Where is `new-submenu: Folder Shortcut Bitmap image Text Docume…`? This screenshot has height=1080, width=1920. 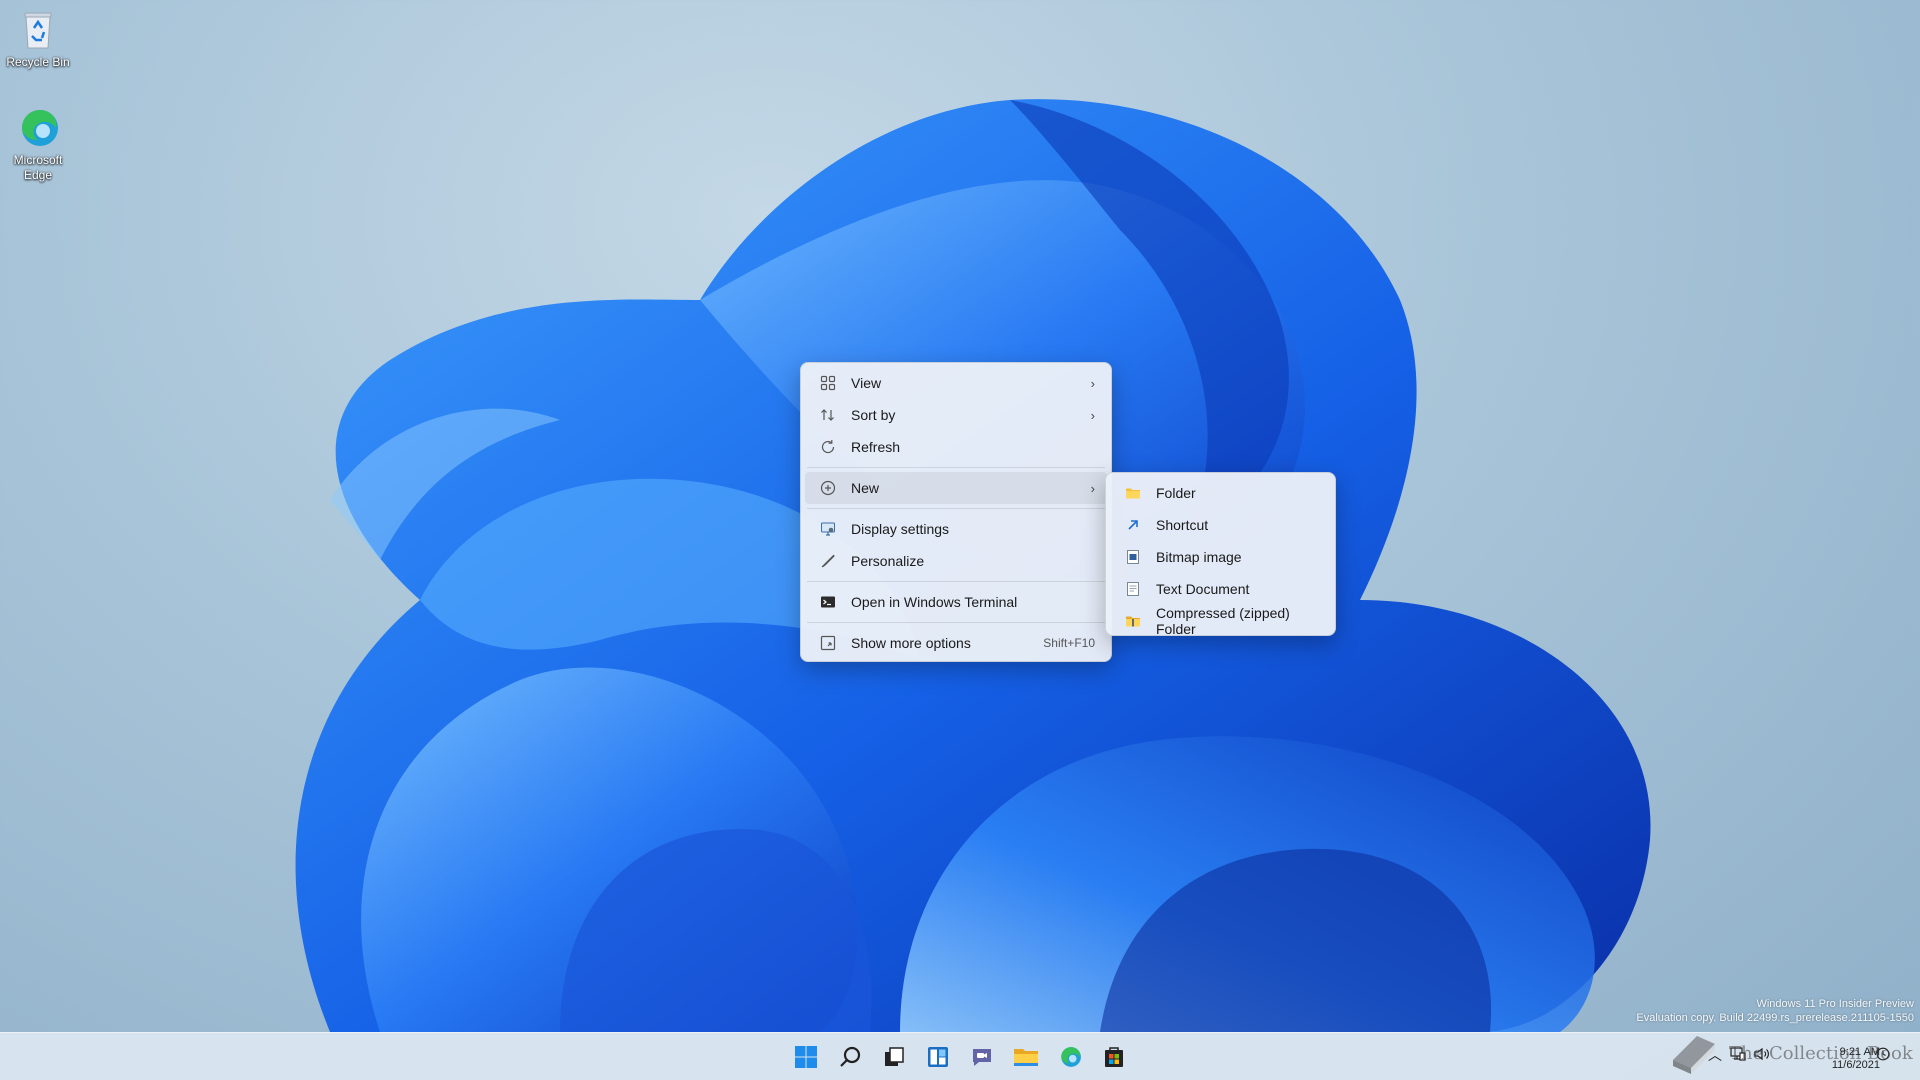
new-submenu: Folder Shortcut Bitmap image Text Docume… is located at coordinates (1220, 554).